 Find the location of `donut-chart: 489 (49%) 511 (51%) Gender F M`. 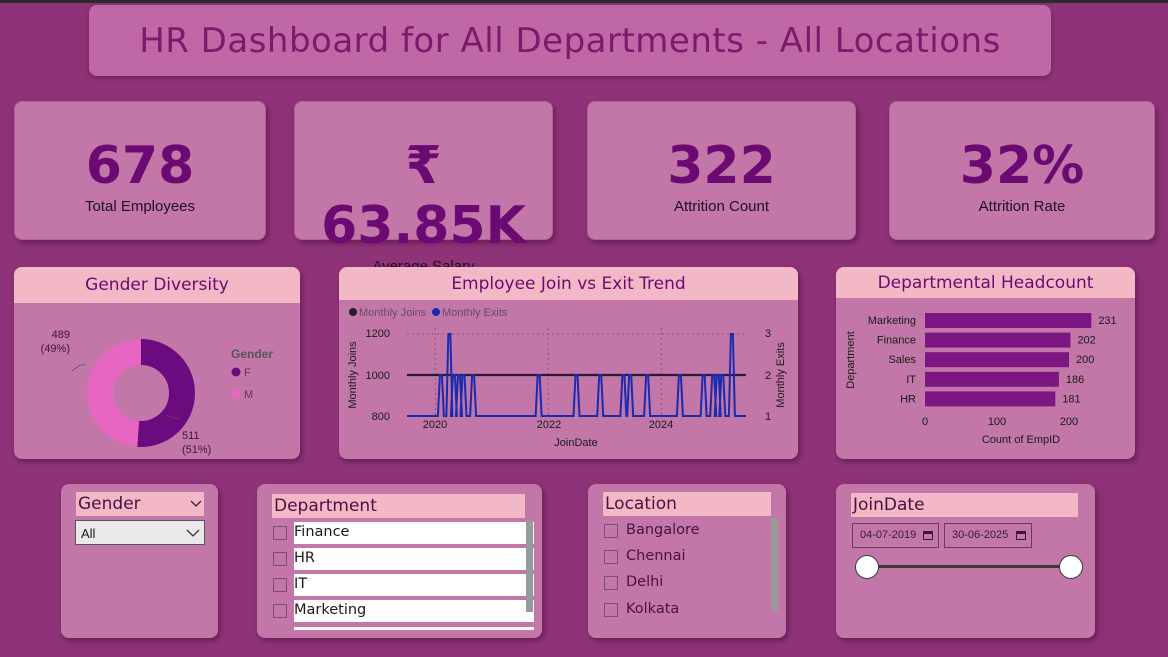

donut-chart: 489 (49%) 511 (51%) Gender F M is located at coordinates (157, 381).